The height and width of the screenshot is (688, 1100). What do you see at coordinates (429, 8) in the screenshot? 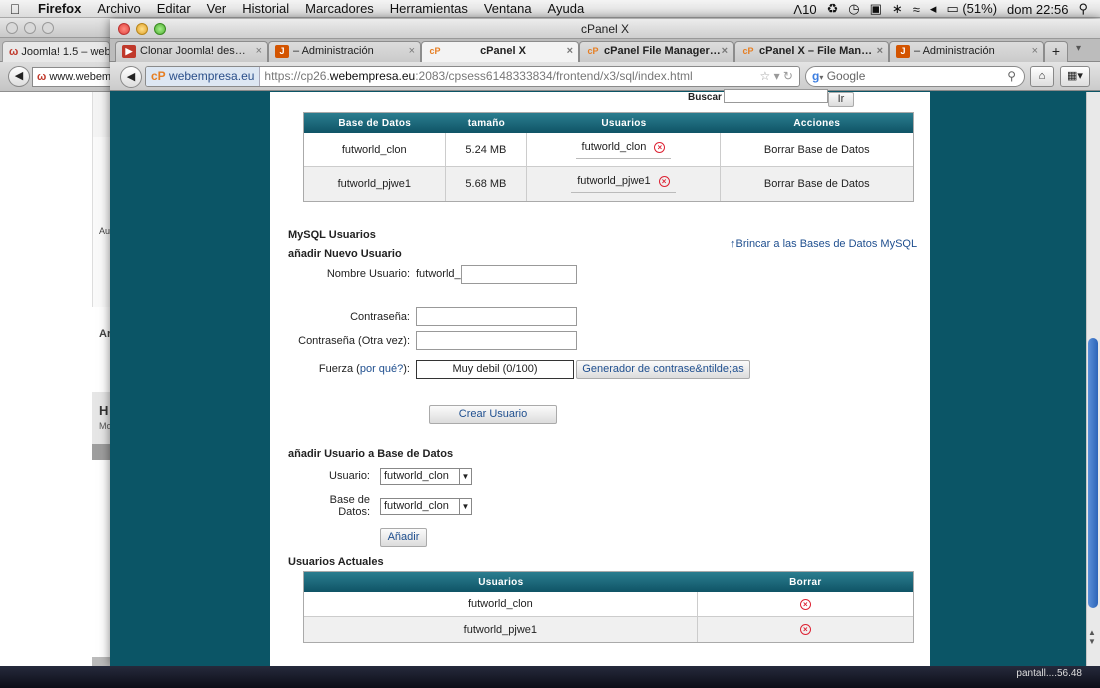
I see `menu-herramientas: Herramientas` at bounding box center [429, 8].